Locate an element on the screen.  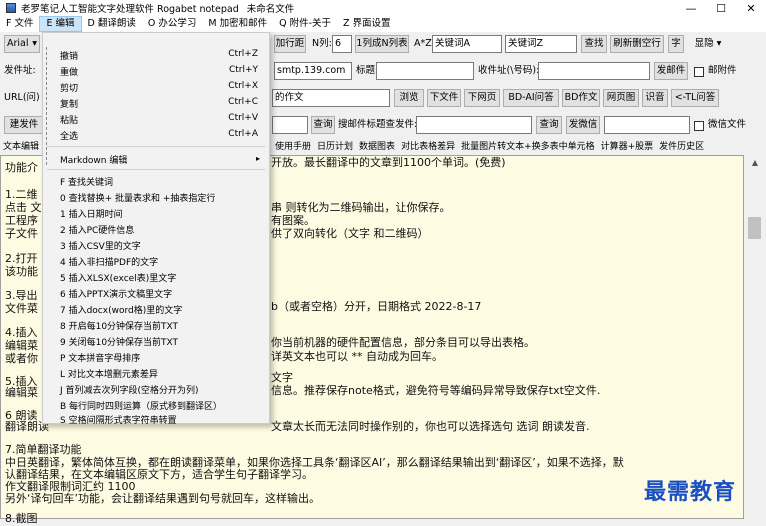
menu-item-markdown: Markdown 编辑 ▸ is located at coordinates (156, 159).